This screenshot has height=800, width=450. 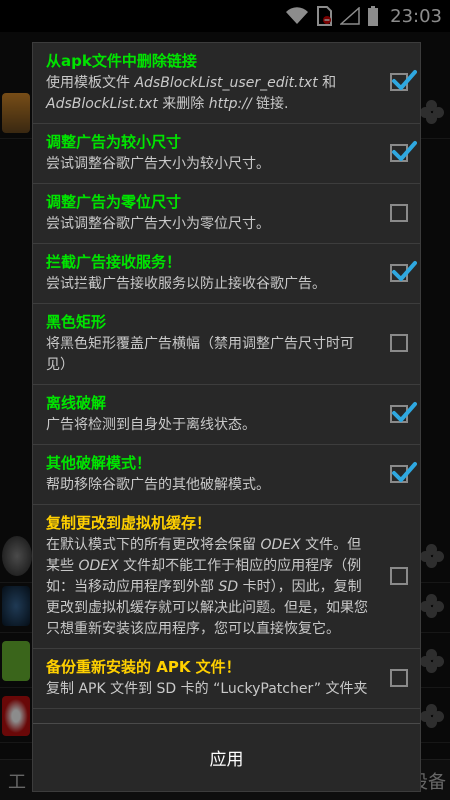 I want to click on option-title: 调整广告为零位尺寸, so click(x=114, y=202).